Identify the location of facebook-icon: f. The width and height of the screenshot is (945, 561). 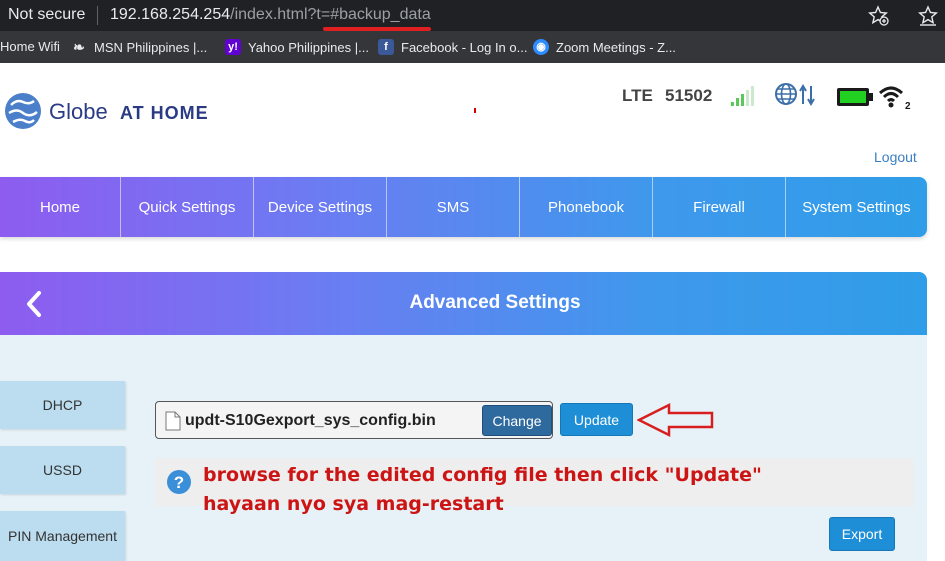
(386, 47).